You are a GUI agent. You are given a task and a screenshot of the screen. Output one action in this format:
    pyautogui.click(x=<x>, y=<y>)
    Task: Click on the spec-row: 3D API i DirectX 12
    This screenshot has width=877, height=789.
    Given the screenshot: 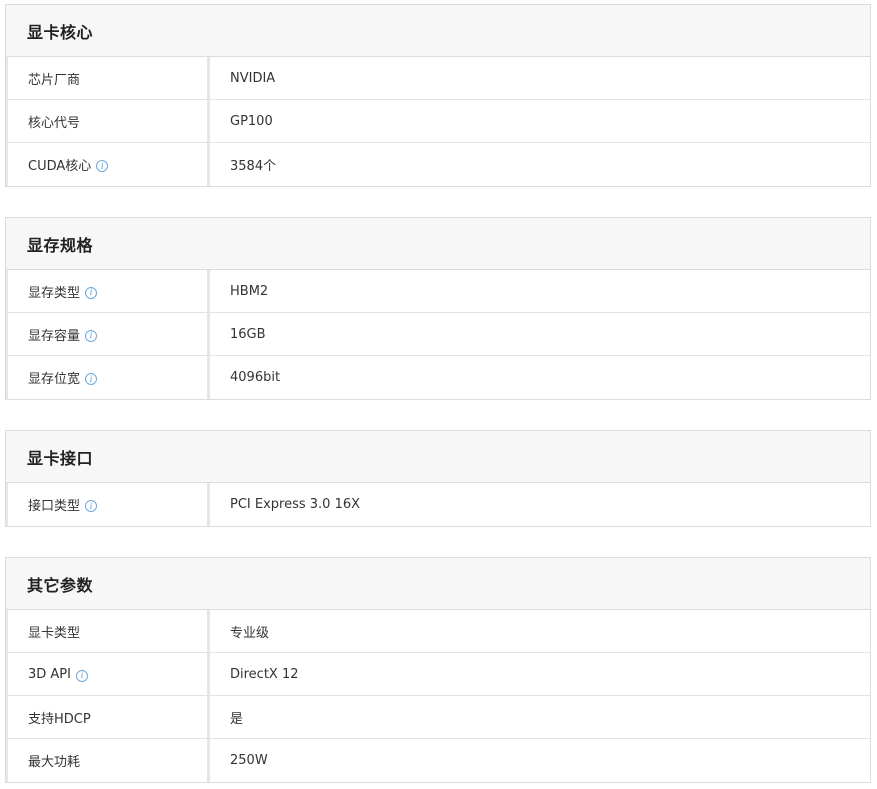 What is the action you would take?
    pyautogui.click(x=438, y=674)
    